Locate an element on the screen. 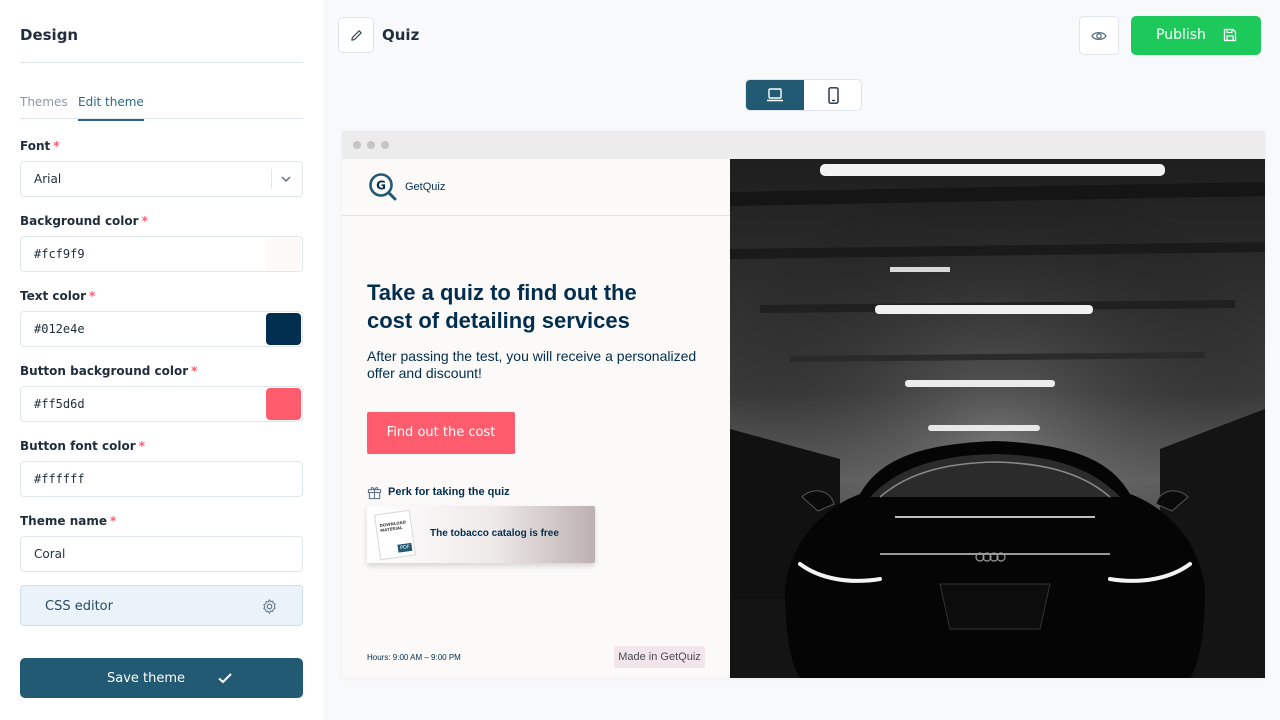  pdf-document-icon: DOWNLOAD MATERIAL PDF is located at coordinates (395, 535).